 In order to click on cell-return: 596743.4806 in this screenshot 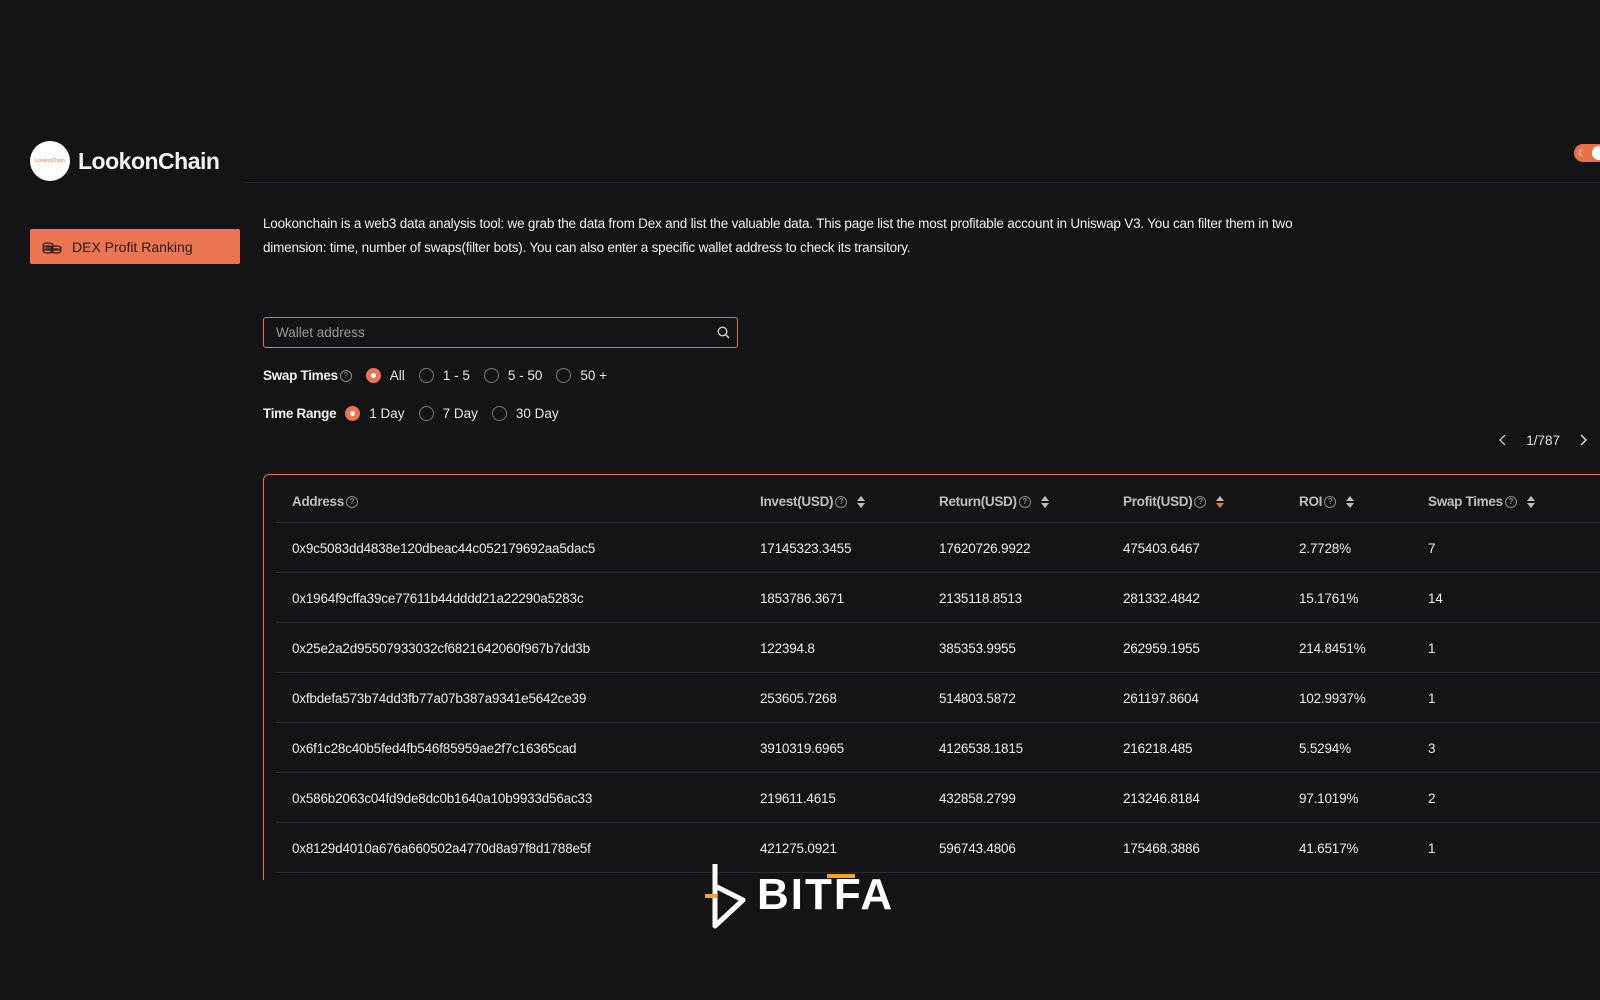, I will do `click(977, 848)`.